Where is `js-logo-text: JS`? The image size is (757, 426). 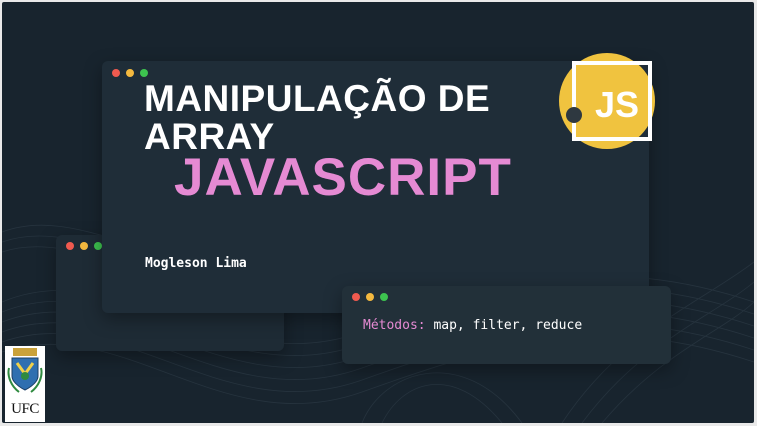
js-logo-text: JS is located at coordinates (617, 104).